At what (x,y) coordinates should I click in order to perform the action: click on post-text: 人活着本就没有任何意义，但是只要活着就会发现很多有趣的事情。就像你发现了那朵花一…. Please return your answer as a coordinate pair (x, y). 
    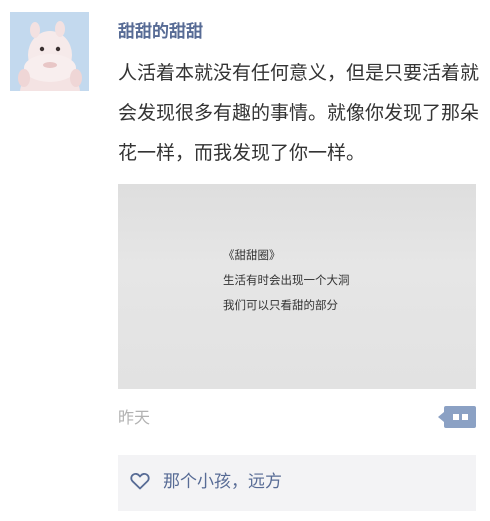
    Looking at the image, I should click on (299, 113).